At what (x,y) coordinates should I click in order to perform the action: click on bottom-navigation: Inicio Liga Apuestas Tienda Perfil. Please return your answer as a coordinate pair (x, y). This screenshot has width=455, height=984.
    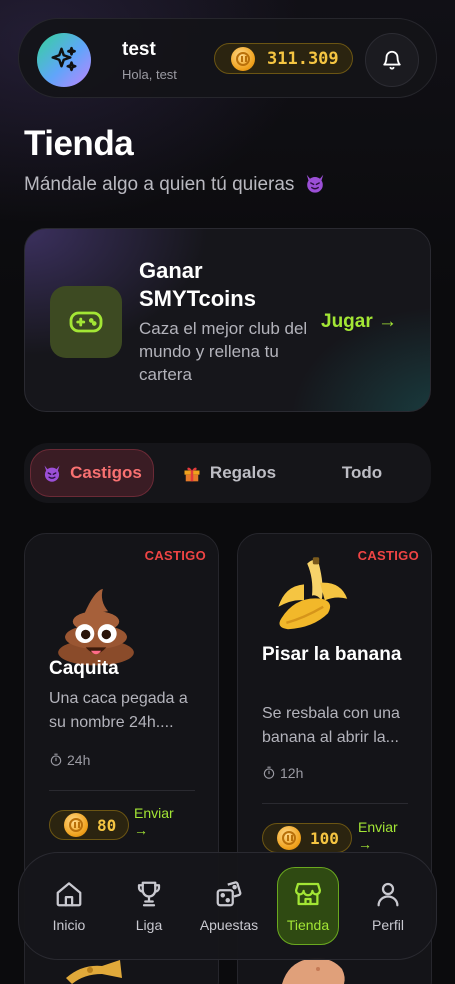
    Looking at the image, I should click on (227, 906).